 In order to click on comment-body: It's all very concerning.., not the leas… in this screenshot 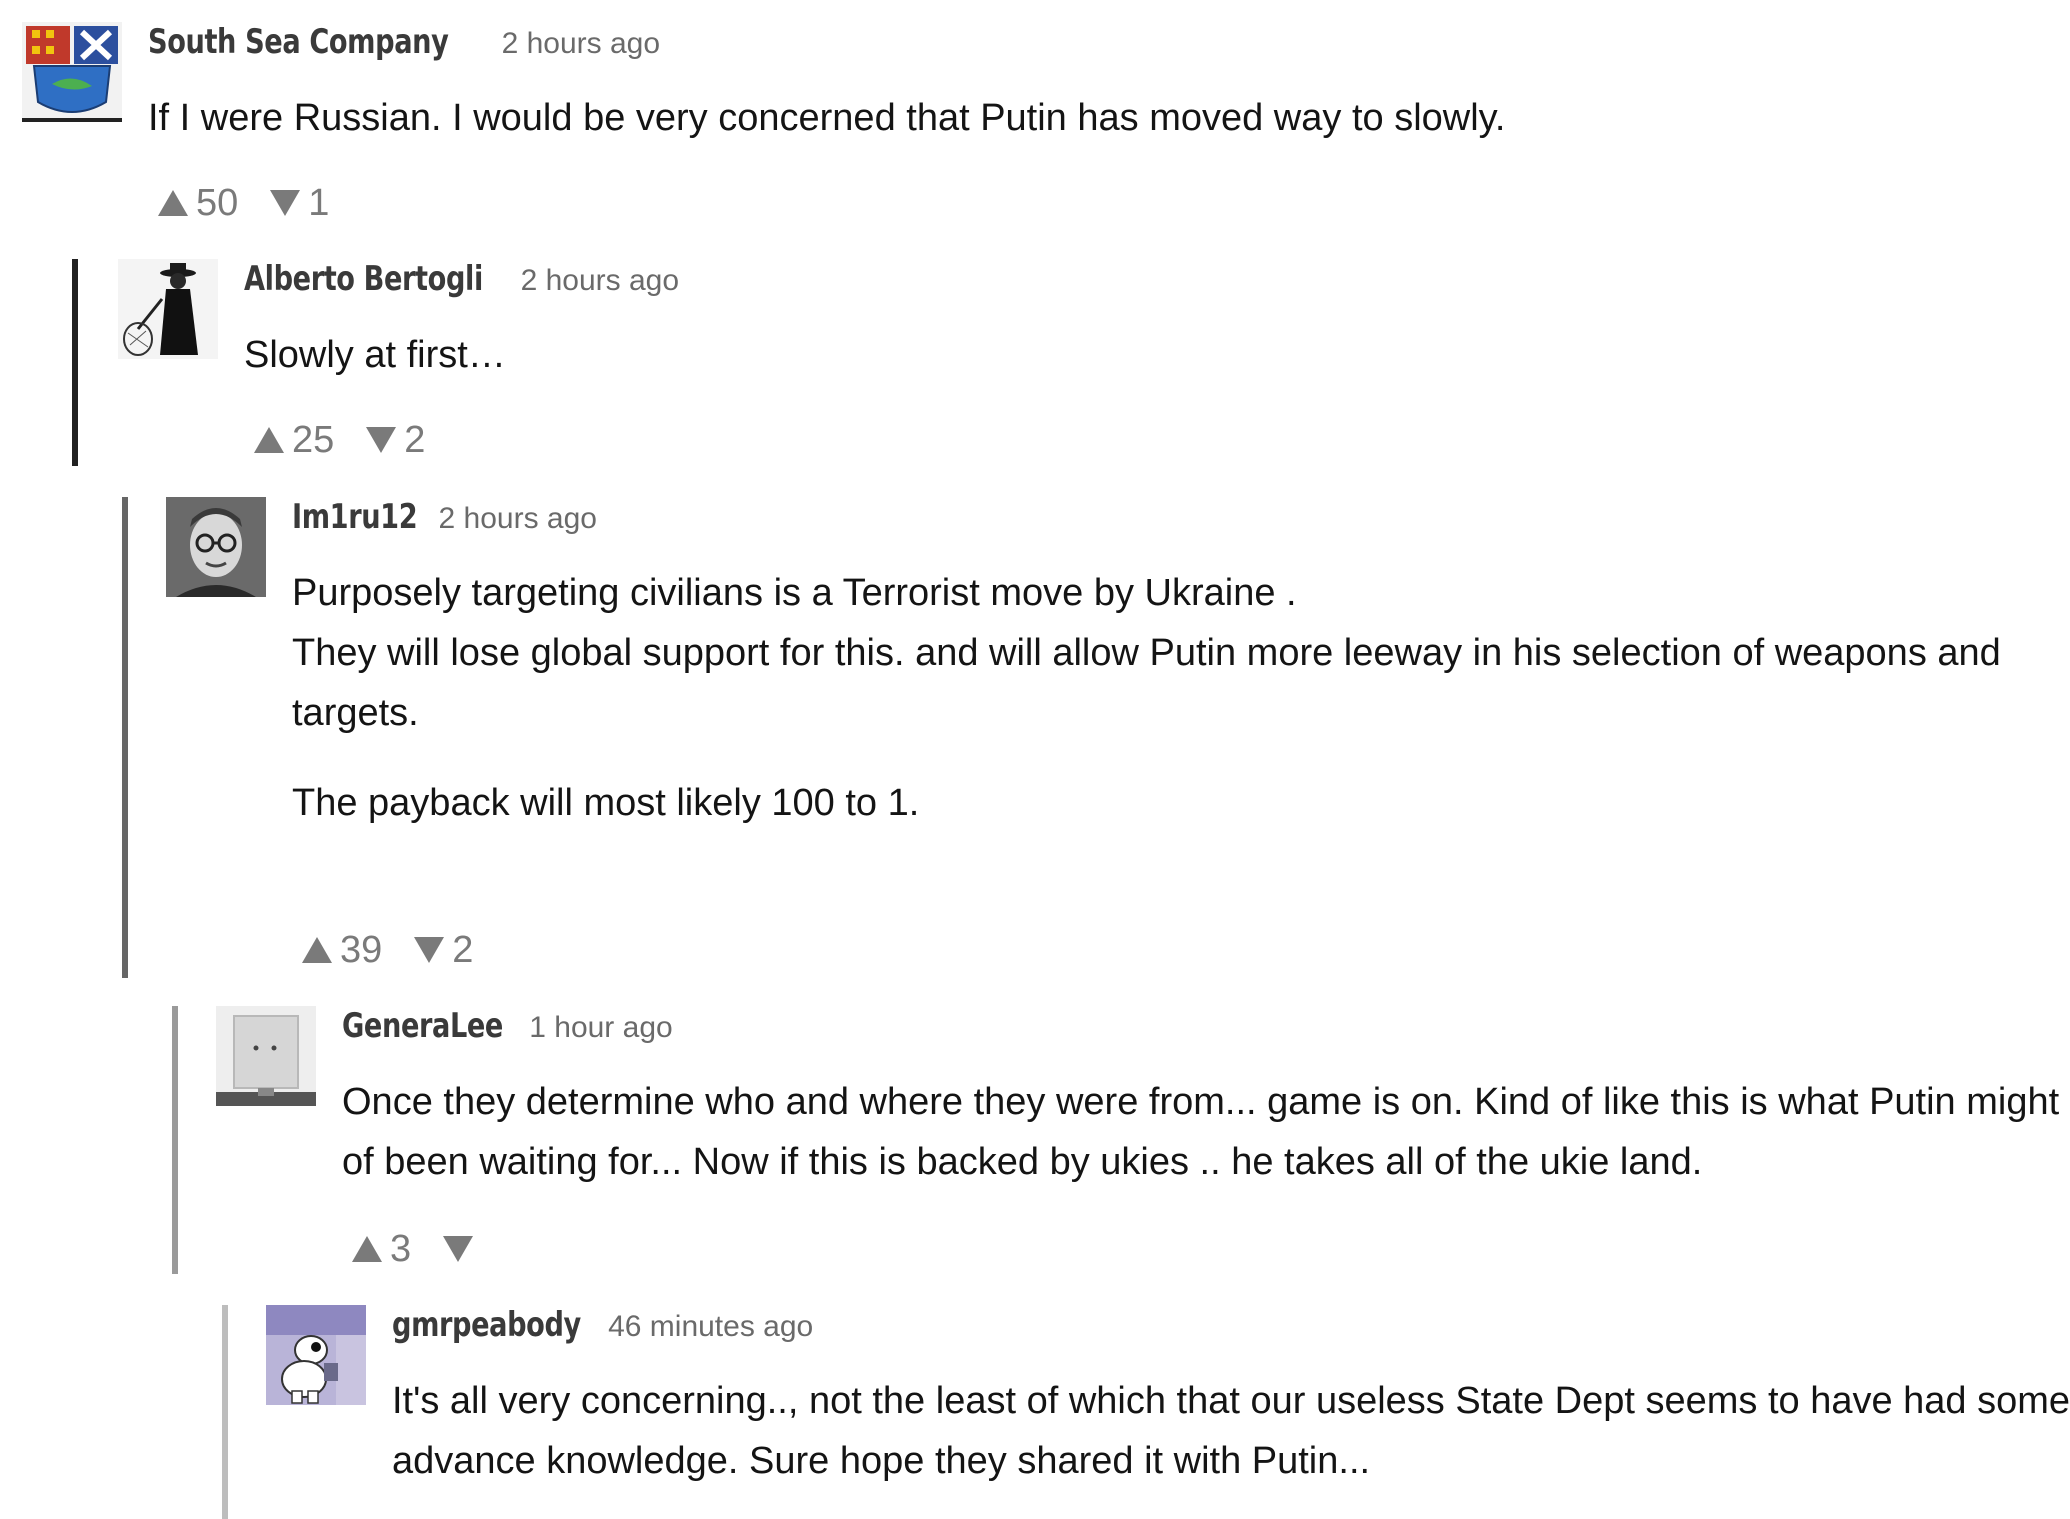, I will do `click(1231, 1431)`.